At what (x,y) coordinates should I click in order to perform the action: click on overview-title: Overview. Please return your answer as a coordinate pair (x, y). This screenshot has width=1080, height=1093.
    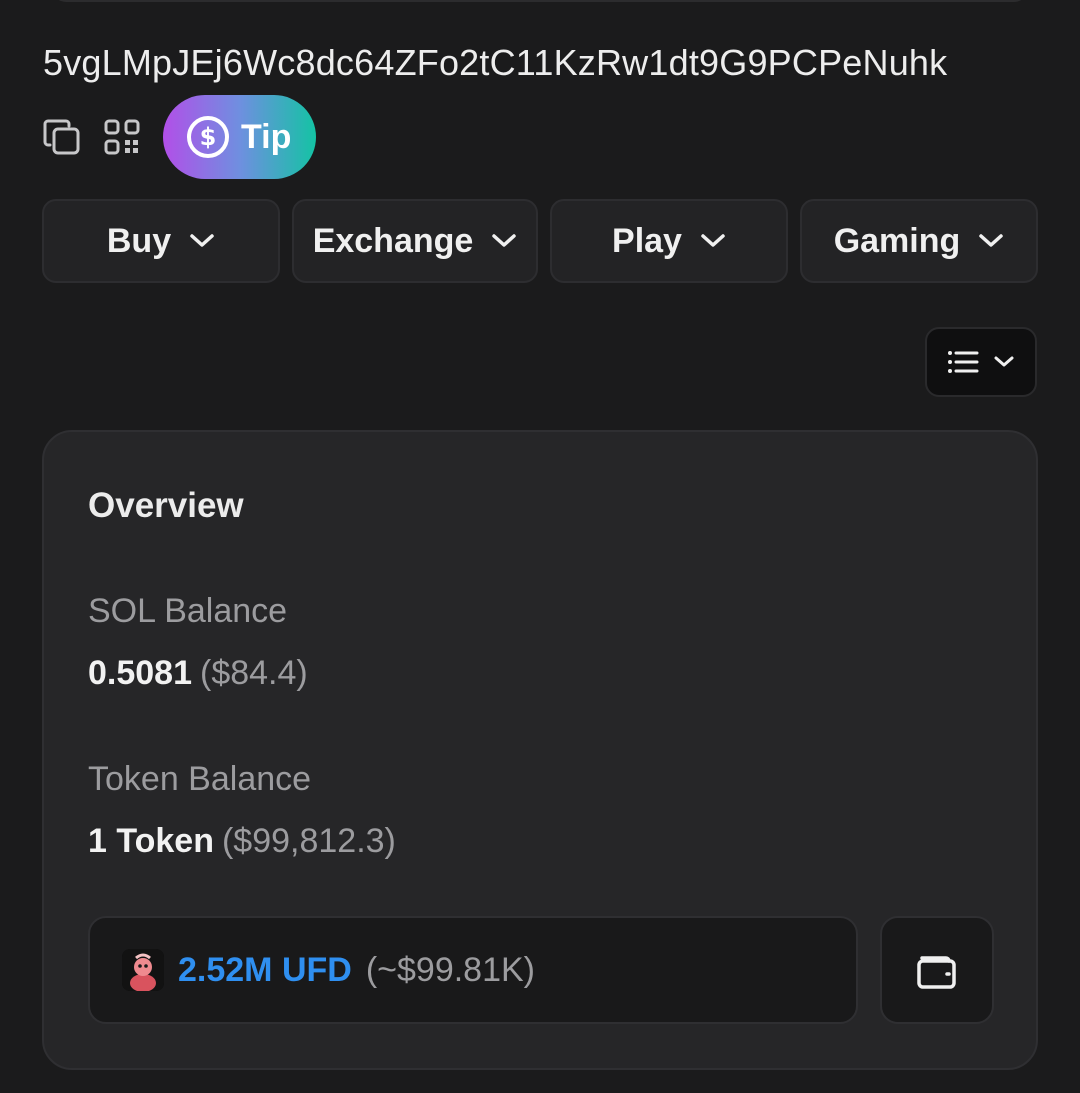
    Looking at the image, I should click on (166, 505).